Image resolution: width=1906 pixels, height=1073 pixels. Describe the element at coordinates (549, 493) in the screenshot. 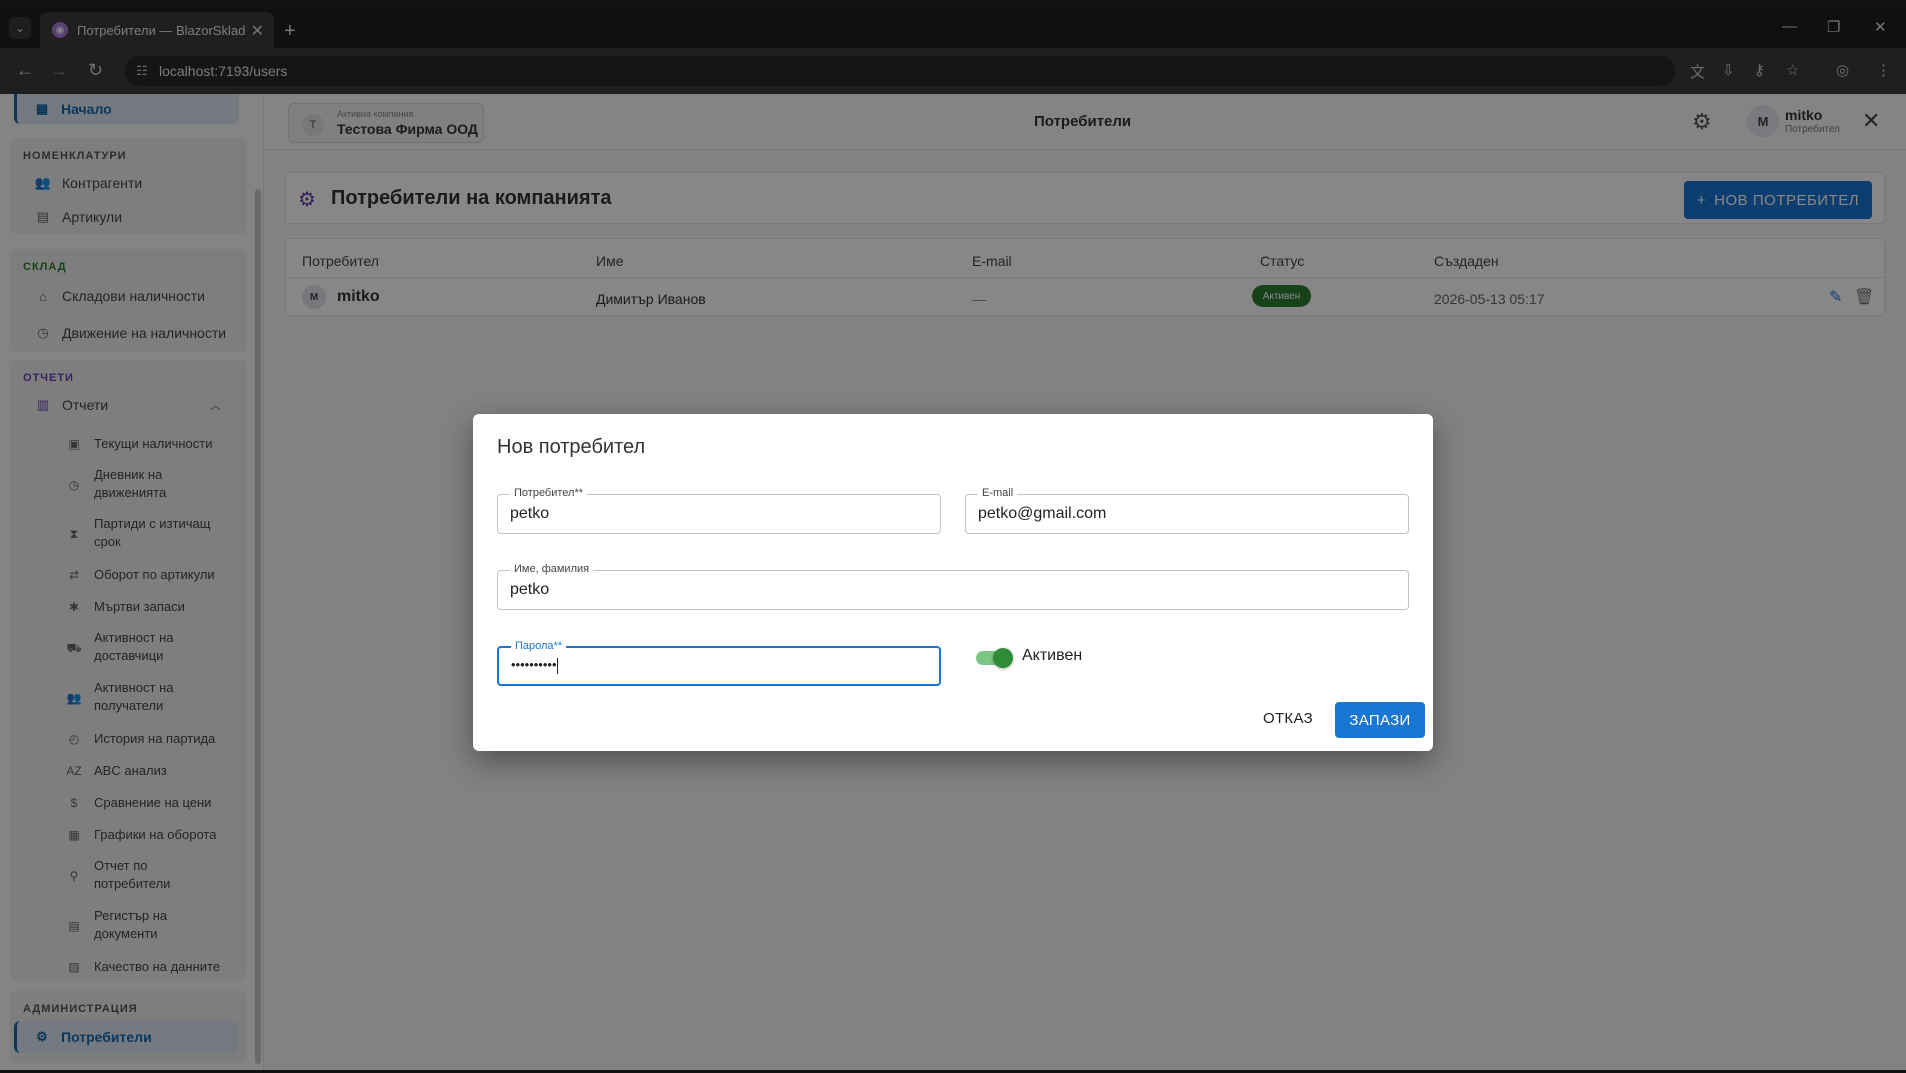

I see `username-label: Потребител**` at that location.